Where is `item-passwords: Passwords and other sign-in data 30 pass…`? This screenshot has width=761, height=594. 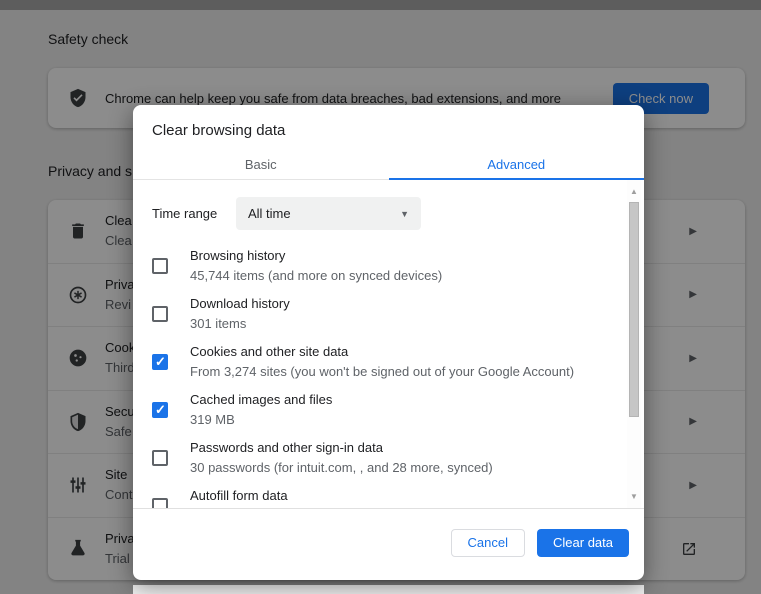
item-passwords: Passwords and other sign-in data 30 pass… is located at coordinates (398, 458).